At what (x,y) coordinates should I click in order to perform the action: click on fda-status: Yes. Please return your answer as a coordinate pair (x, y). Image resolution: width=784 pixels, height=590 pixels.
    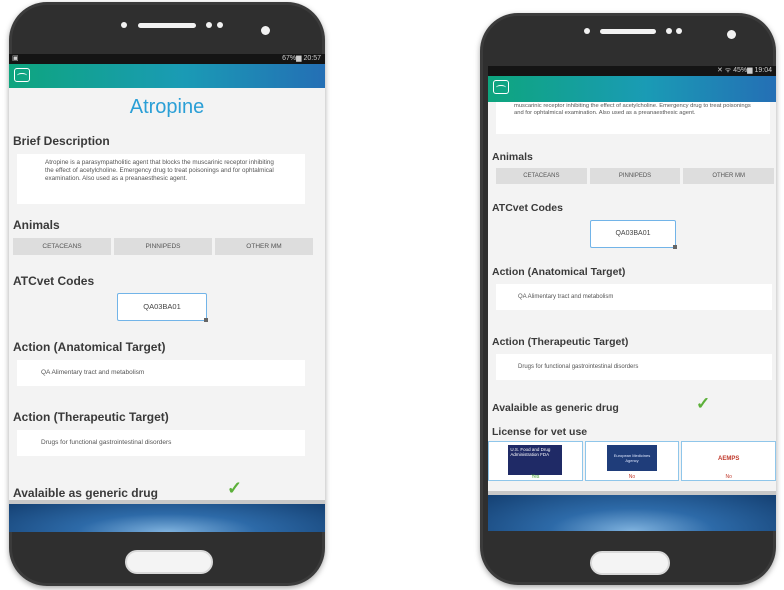
    Looking at the image, I should click on (535, 477).